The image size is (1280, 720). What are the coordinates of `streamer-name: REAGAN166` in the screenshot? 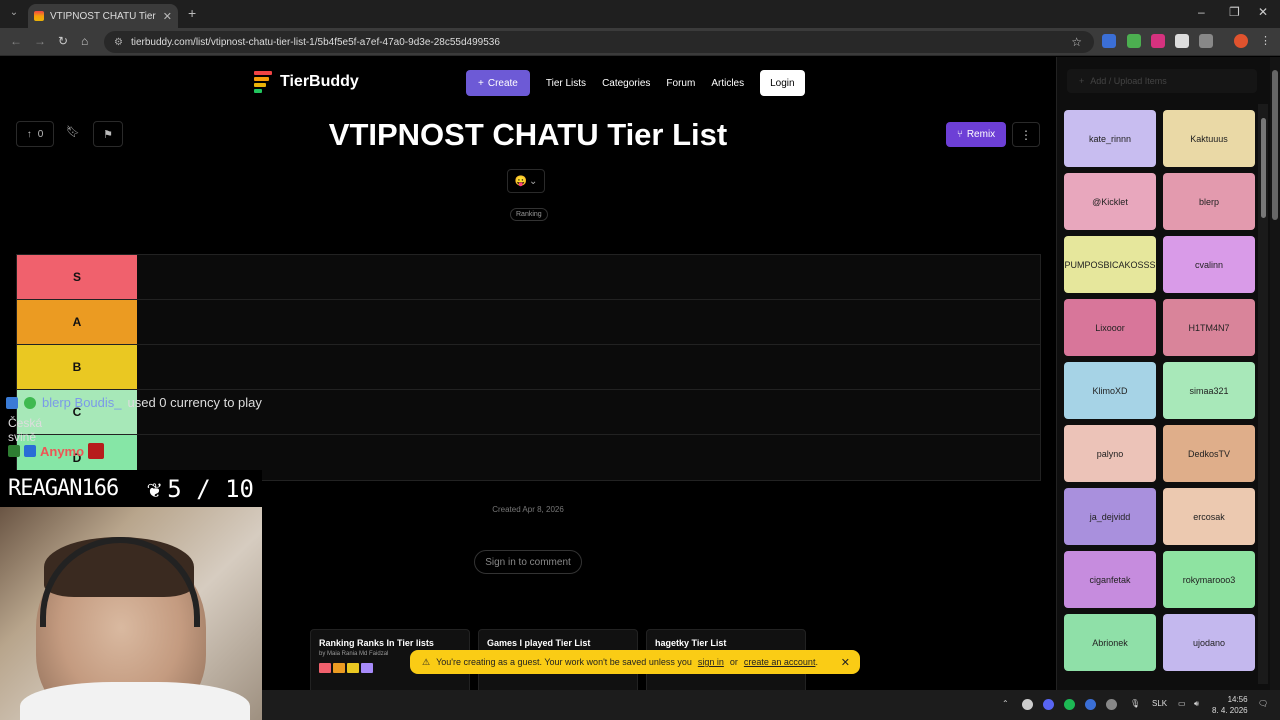 It's located at (63, 488).